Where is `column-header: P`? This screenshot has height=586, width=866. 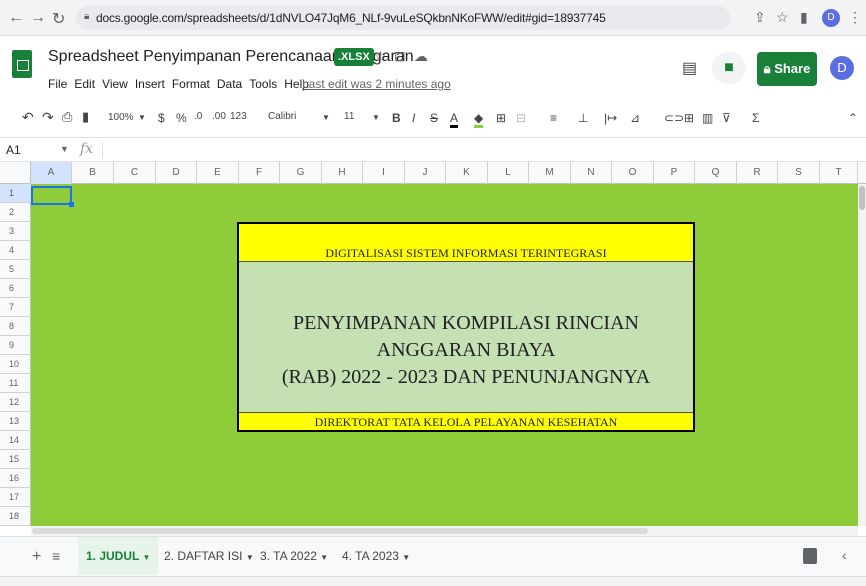 column-header: P is located at coordinates (674, 173).